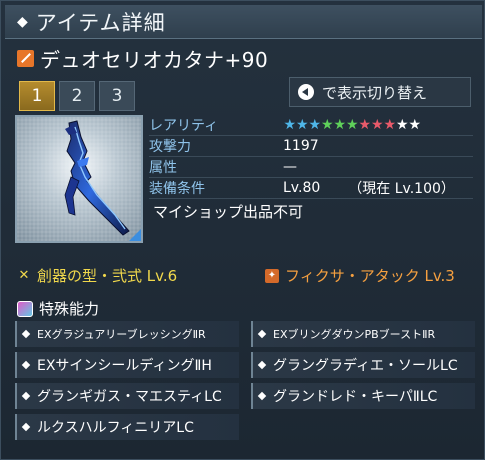  I want to click on shop-note: マイショップ出品不可, so click(228, 211).